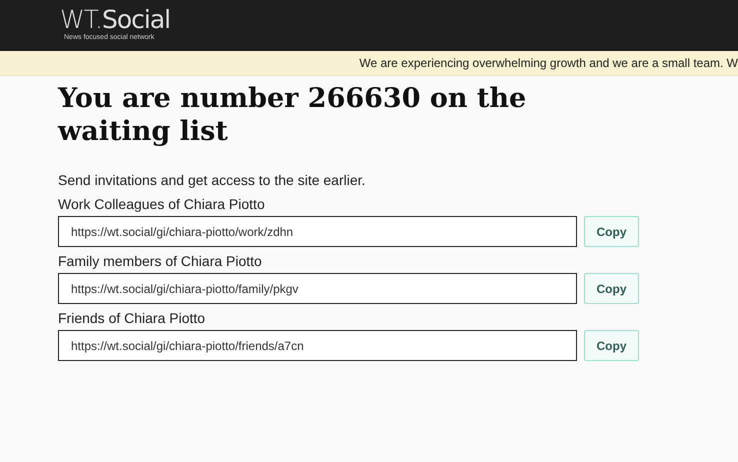  What do you see at coordinates (212, 180) in the screenshot?
I see `intro-text: Send invitations and get access to the site earlier.` at bounding box center [212, 180].